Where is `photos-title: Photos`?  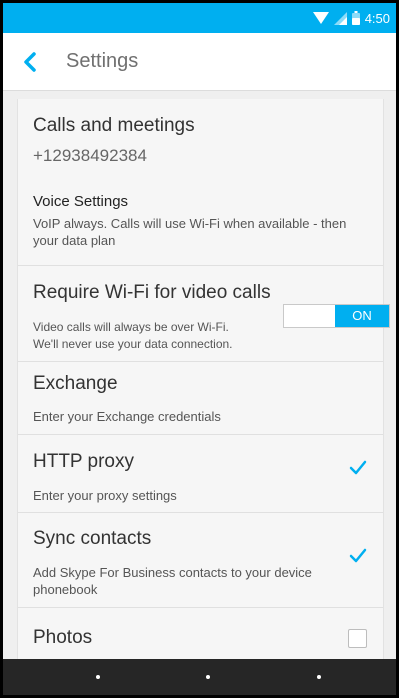 photos-title: Photos is located at coordinates (63, 637).